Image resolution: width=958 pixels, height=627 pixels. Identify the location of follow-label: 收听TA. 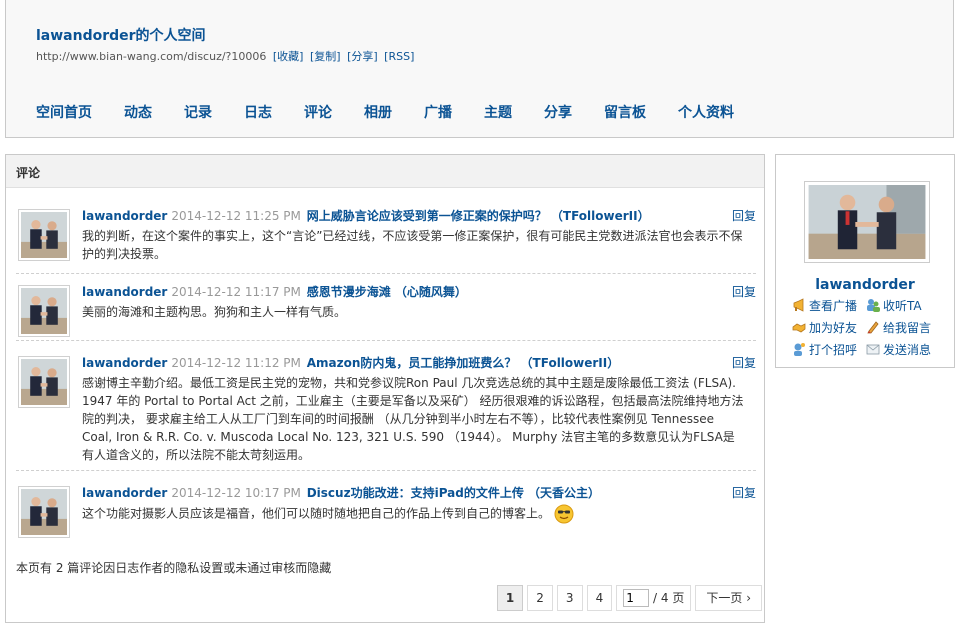
(902, 306).